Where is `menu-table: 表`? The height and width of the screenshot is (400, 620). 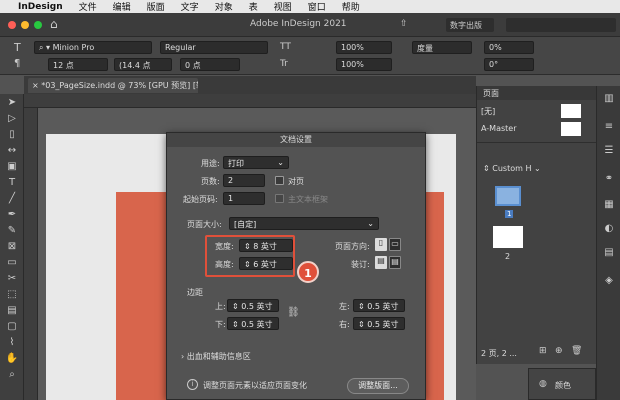 menu-table: 表 is located at coordinates (253, 6).